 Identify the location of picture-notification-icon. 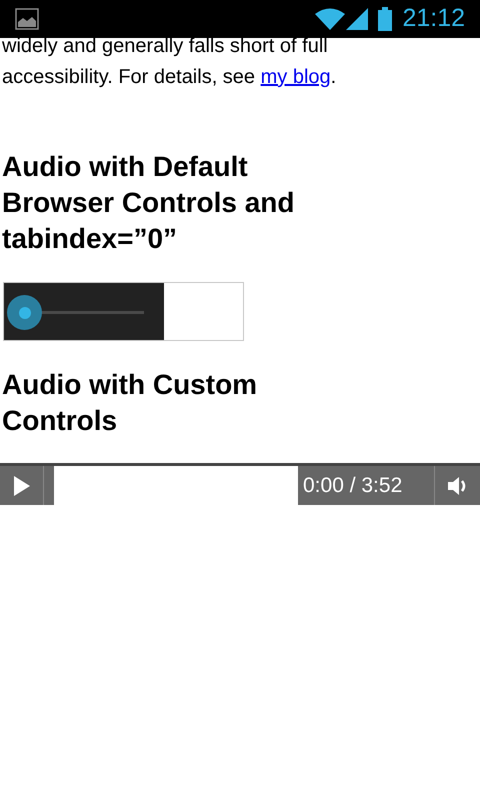
(27, 19).